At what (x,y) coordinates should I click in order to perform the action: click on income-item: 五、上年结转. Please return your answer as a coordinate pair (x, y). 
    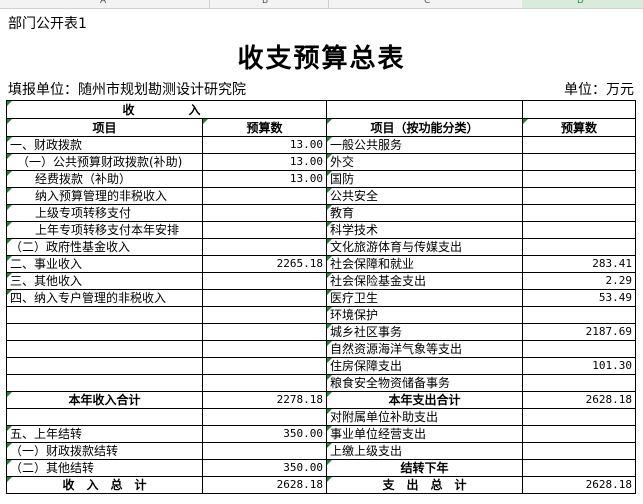
    Looking at the image, I should click on (104, 434).